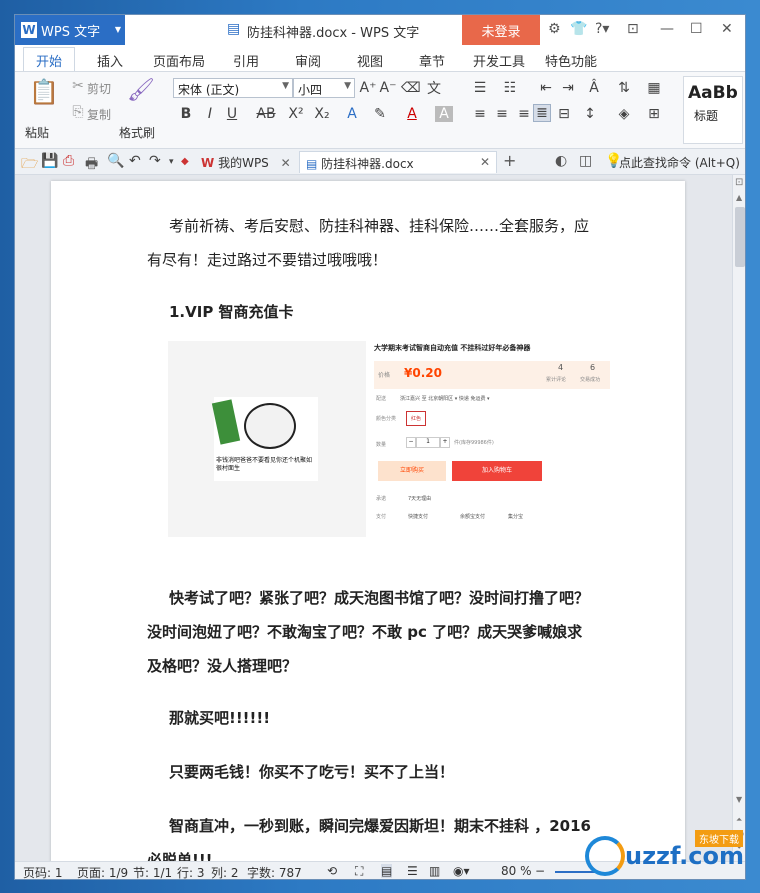 The width and height of the screenshot is (760, 893). What do you see at coordinates (115, 161) in the screenshot?
I see `print-preview-icon: 🔍` at bounding box center [115, 161].